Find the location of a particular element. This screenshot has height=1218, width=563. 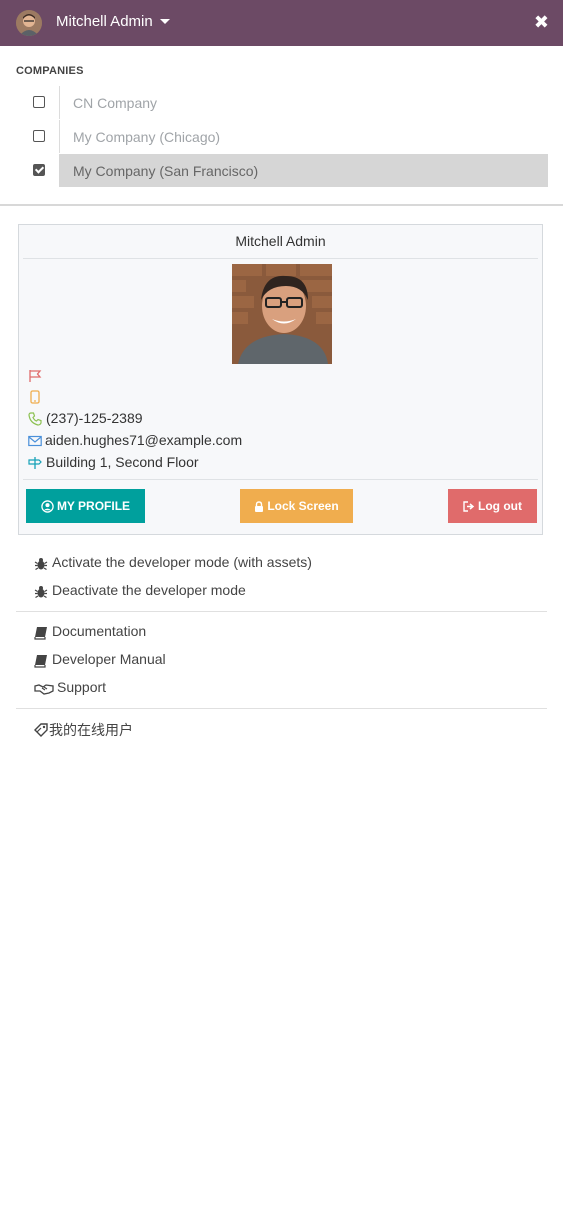

caret-down-icon is located at coordinates (165, 21).